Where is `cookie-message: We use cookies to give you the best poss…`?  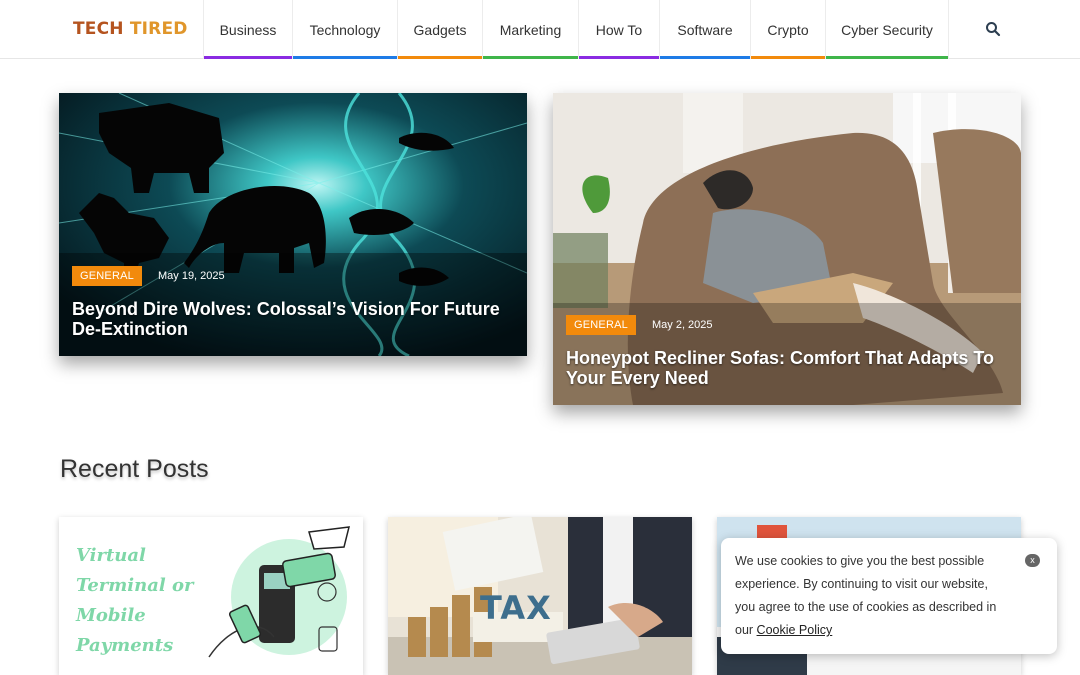
cookie-message: We use cookies to give you the best poss… is located at coordinates (870, 596).